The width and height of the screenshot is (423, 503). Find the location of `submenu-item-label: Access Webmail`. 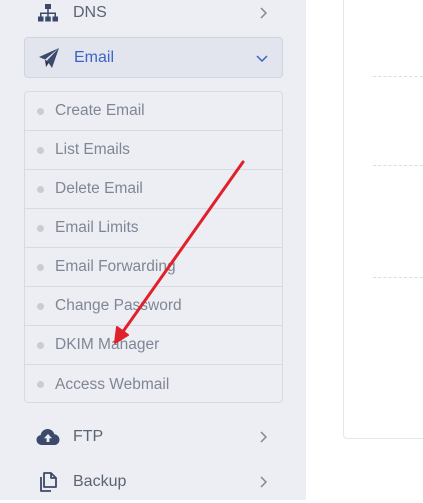

submenu-item-label: Access Webmail is located at coordinates (112, 384).